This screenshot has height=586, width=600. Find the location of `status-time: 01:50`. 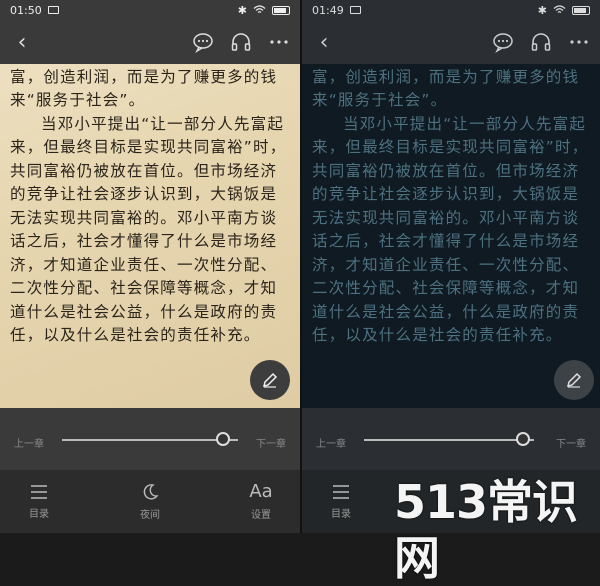

status-time: 01:50 is located at coordinates (26, 10).